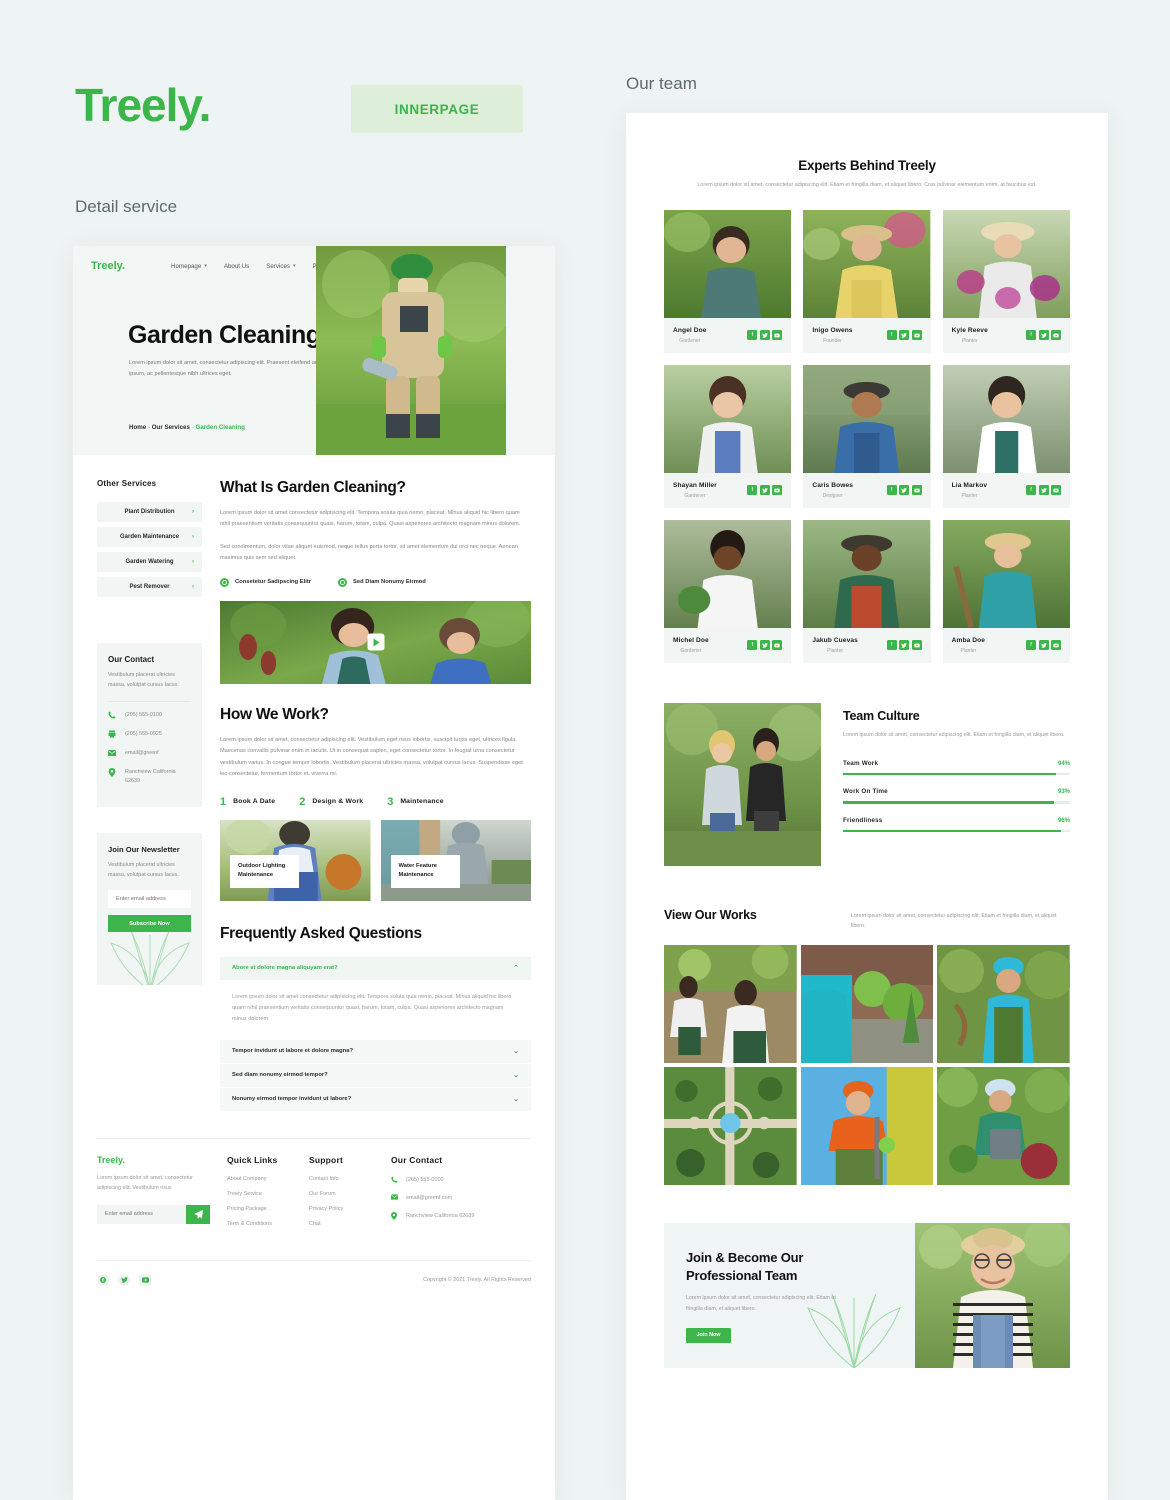  I want to click on breadcrumb-home: Home, so click(137, 427).